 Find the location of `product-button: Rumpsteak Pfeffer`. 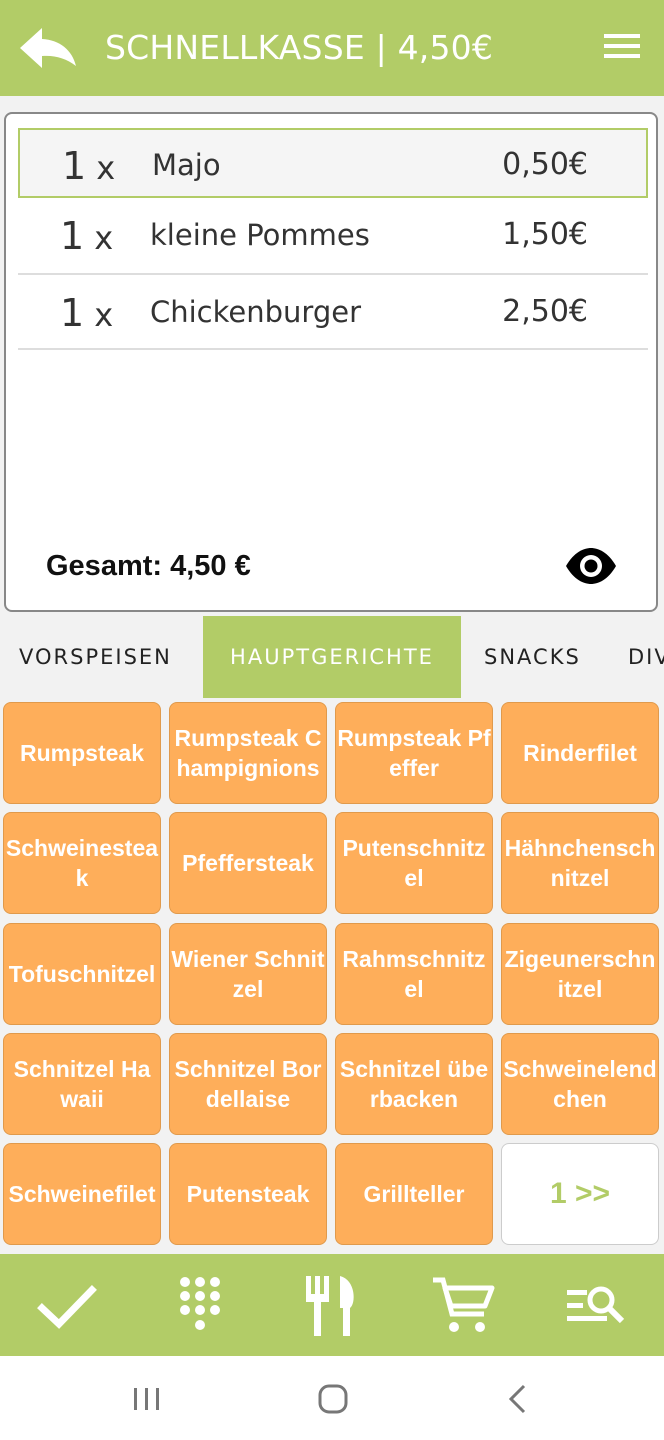

product-button: Rumpsteak Pfeffer is located at coordinates (414, 753).